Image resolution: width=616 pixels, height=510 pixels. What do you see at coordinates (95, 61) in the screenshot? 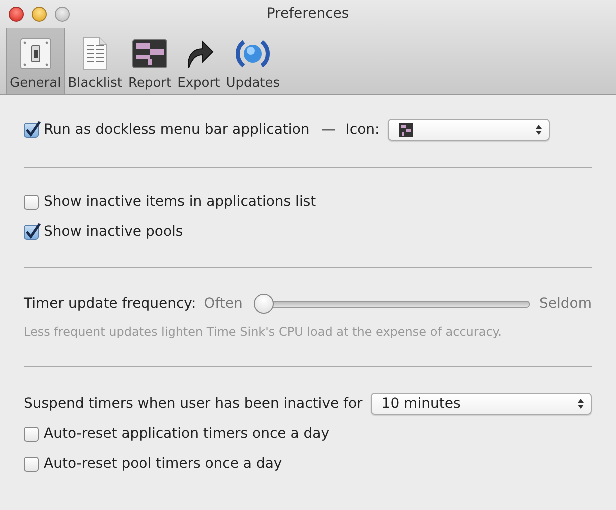
I see `toolbar-tab: Blacklist` at bounding box center [95, 61].